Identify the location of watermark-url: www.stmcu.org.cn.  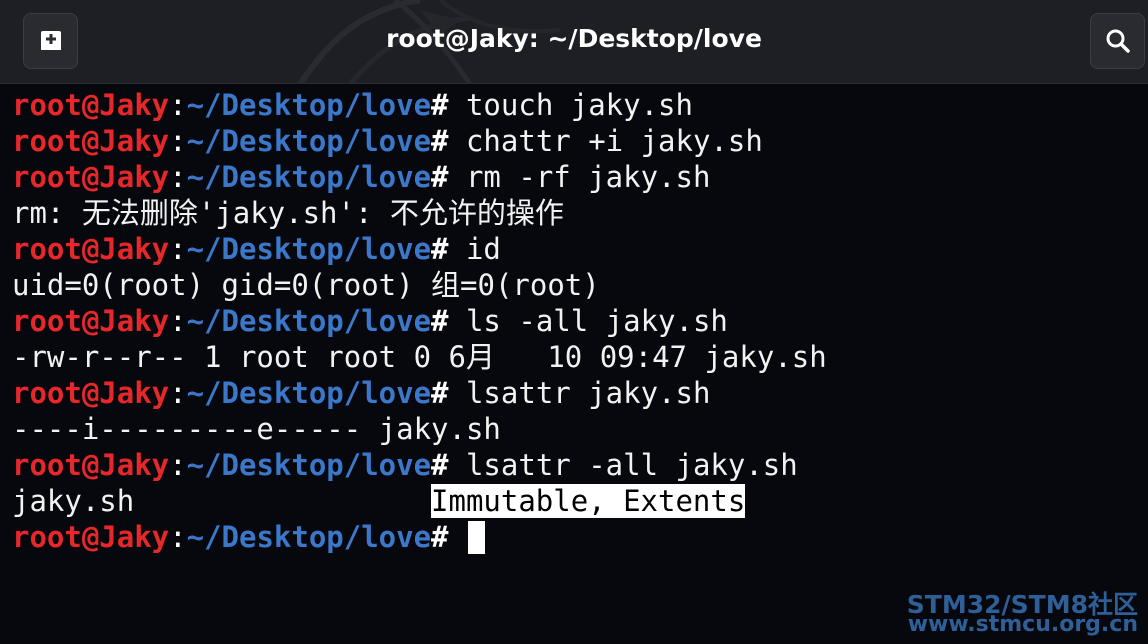
(1022, 624).